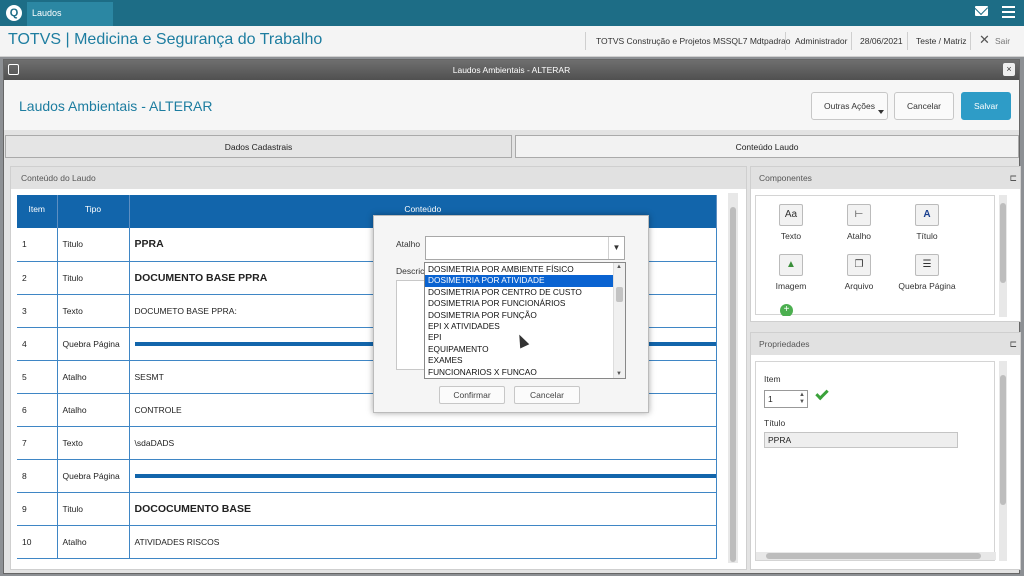  What do you see at coordinates (37, 443) in the screenshot?
I see `cell-item: 7` at bounding box center [37, 443].